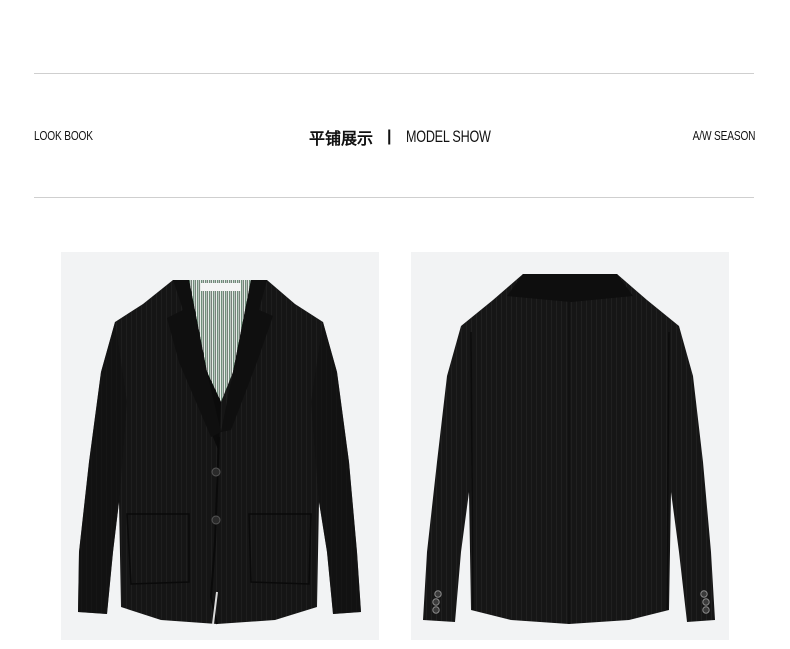 The height and width of the screenshot is (649, 790). I want to click on top-divider, so click(394, 73).